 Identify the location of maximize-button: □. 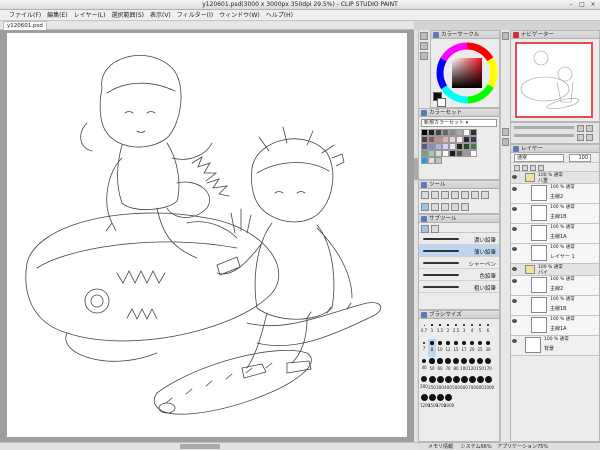
(582, 5).